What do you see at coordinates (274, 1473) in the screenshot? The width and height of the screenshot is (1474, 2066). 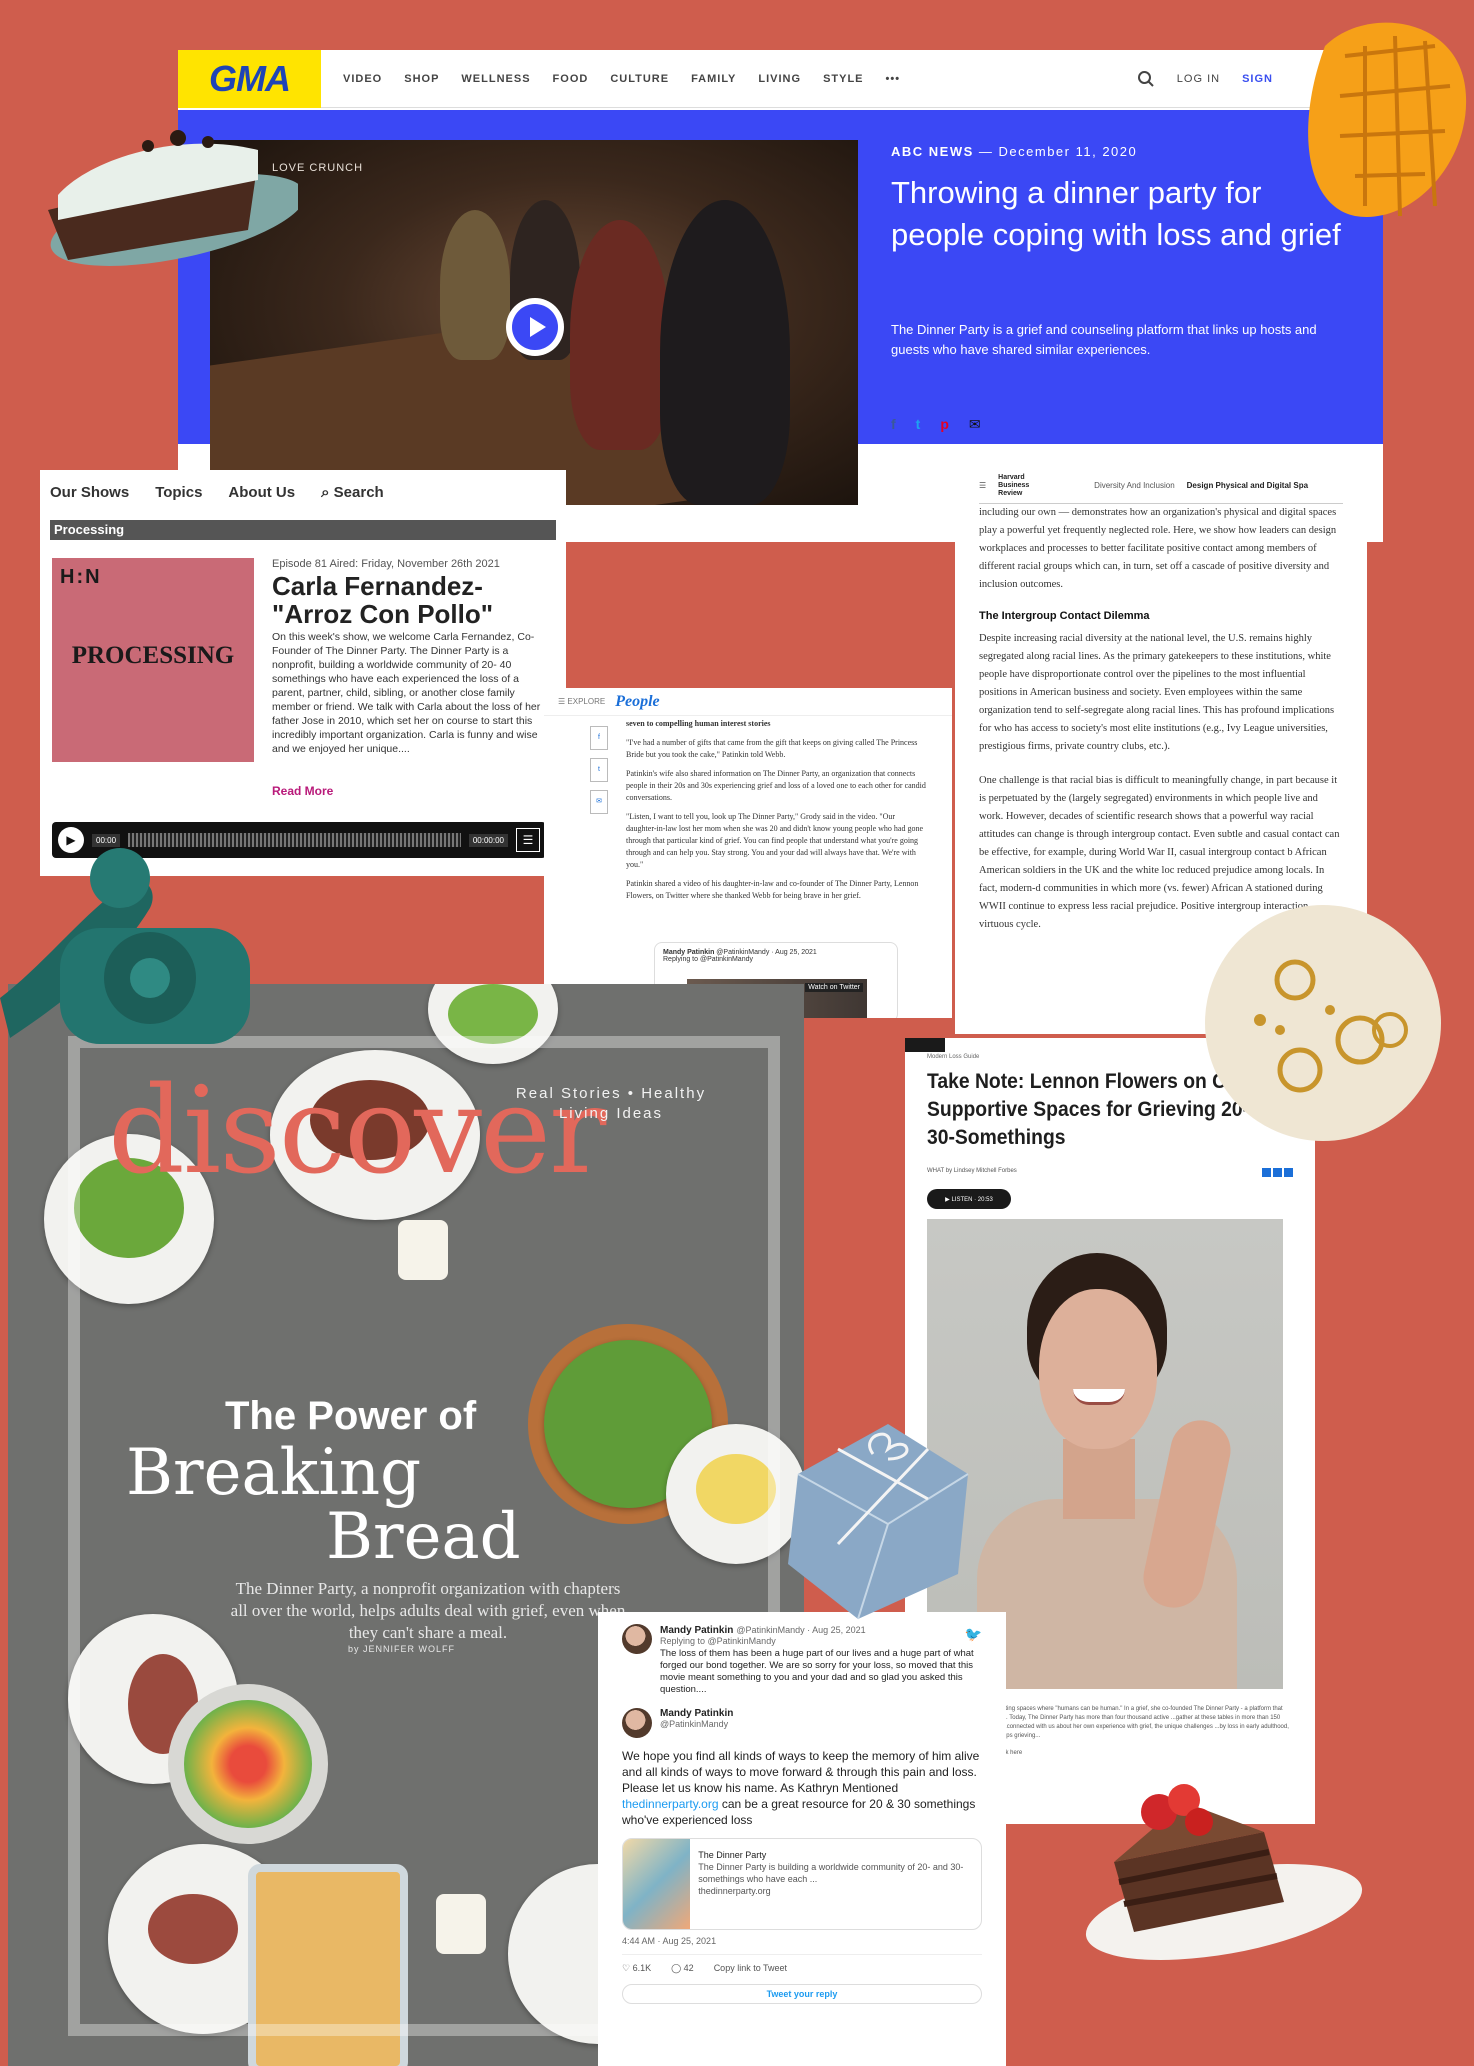 I see `feature-title-2: Breaking` at bounding box center [274, 1473].